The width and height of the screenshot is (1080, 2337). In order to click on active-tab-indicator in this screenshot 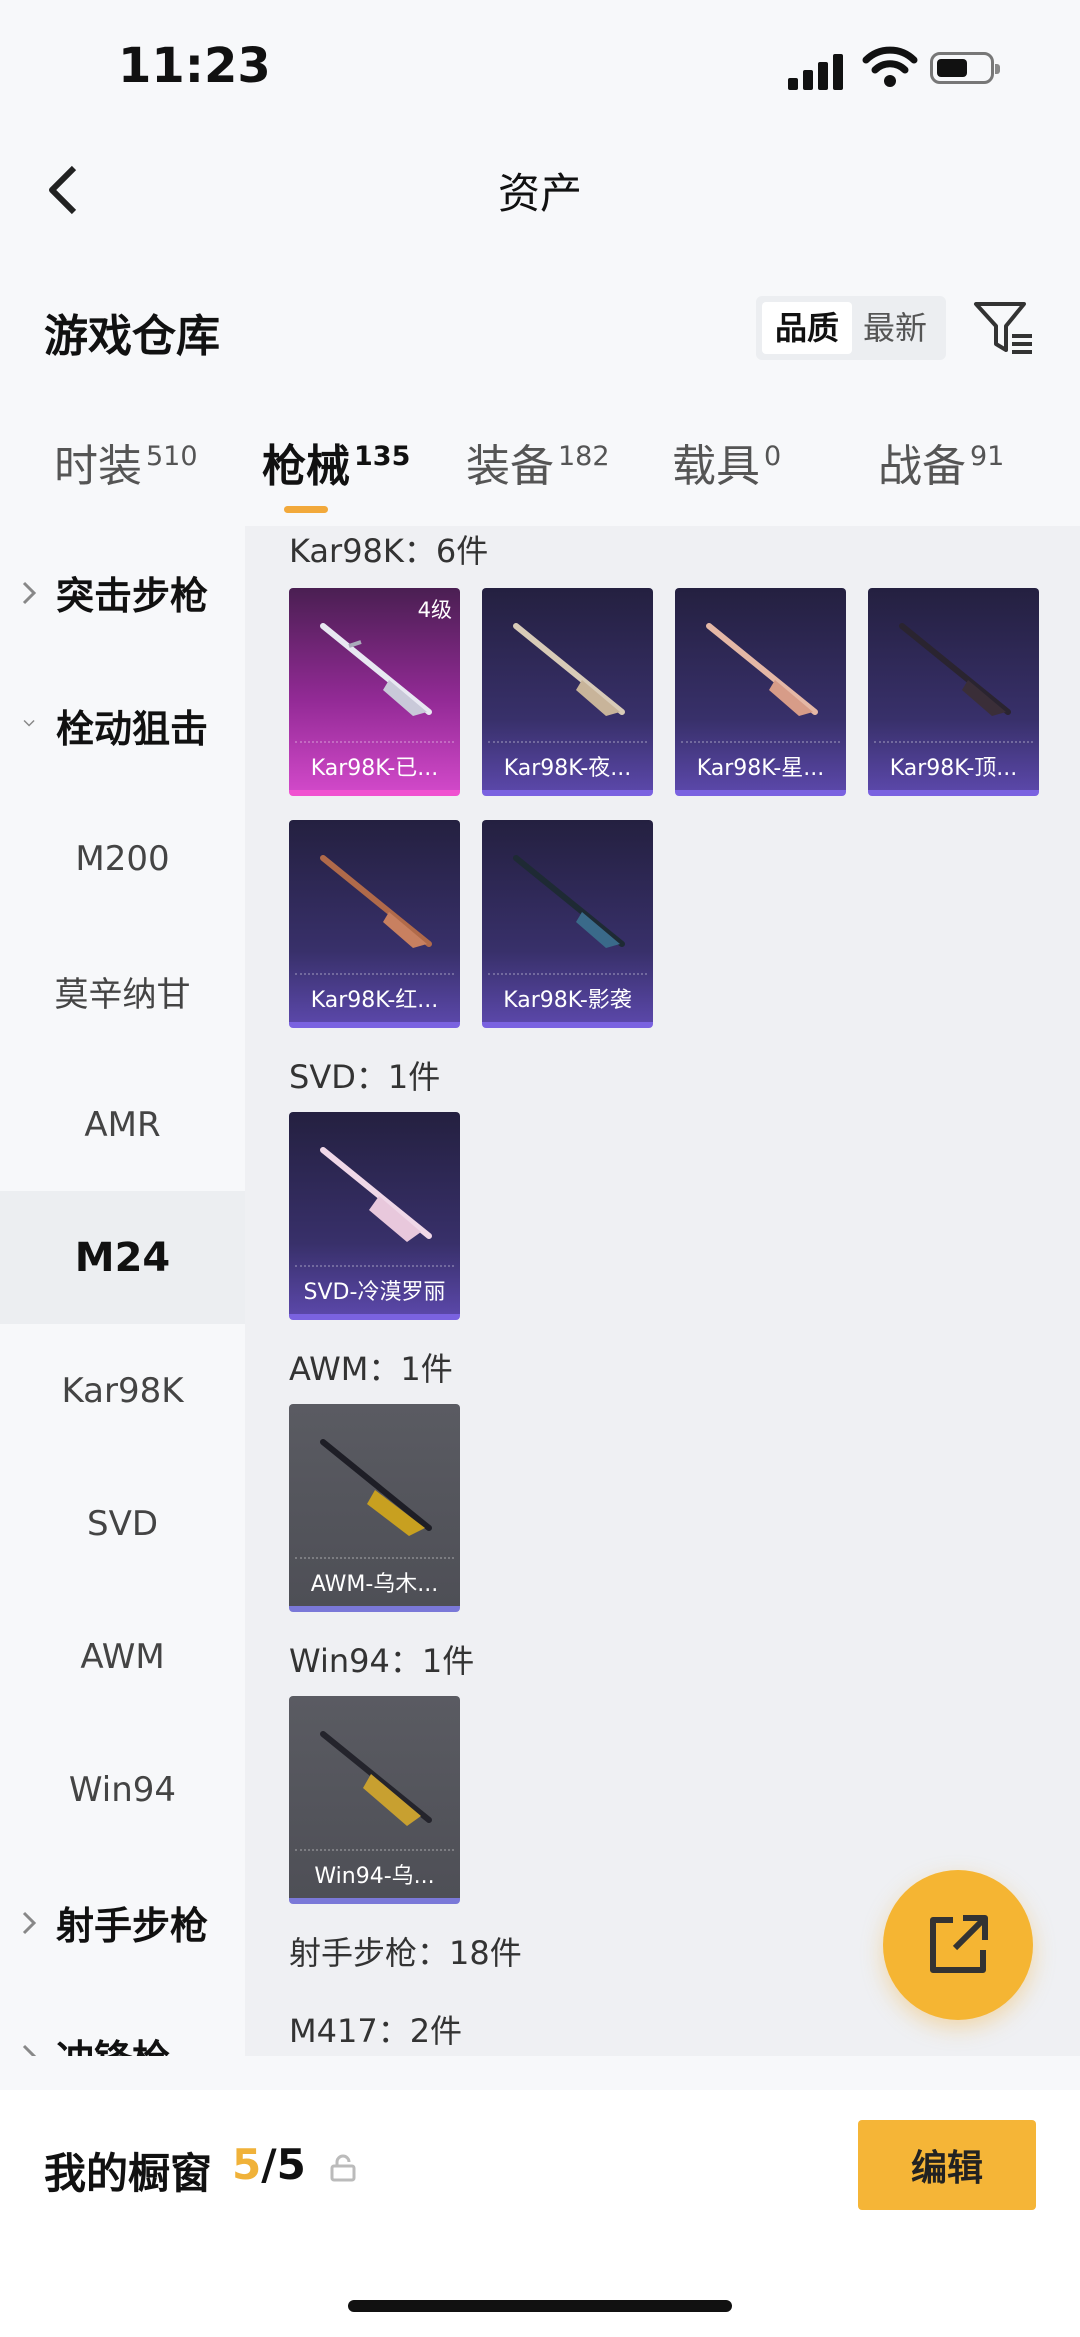, I will do `click(306, 509)`.